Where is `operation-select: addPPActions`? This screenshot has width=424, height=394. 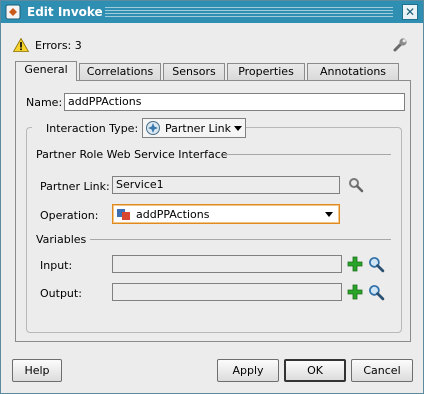
operation-select: addPPActions is located at coordinates (226, 214).